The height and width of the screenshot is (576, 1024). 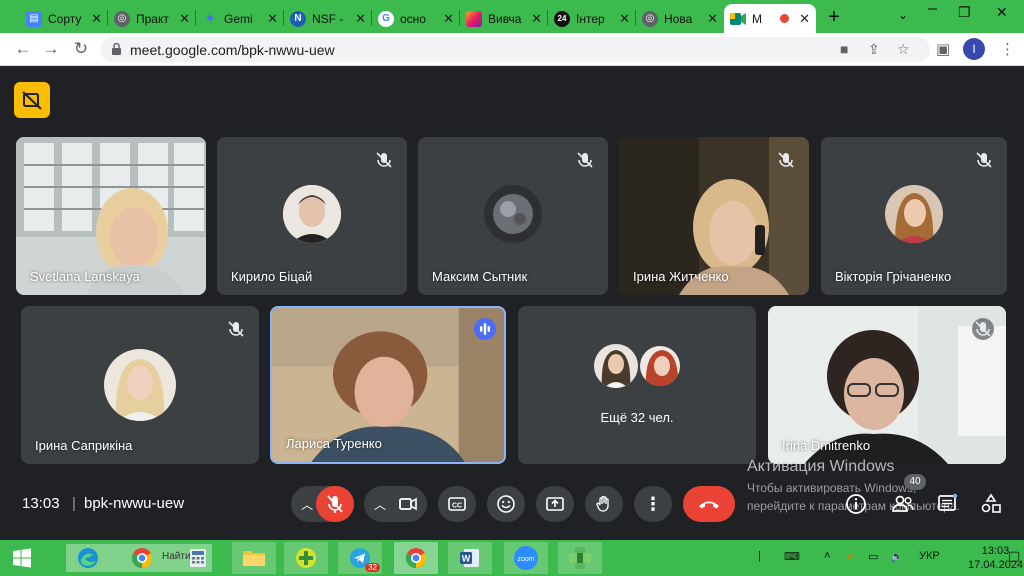 I want to click on chrome-taskbar-button, so click(x=142, y=558).